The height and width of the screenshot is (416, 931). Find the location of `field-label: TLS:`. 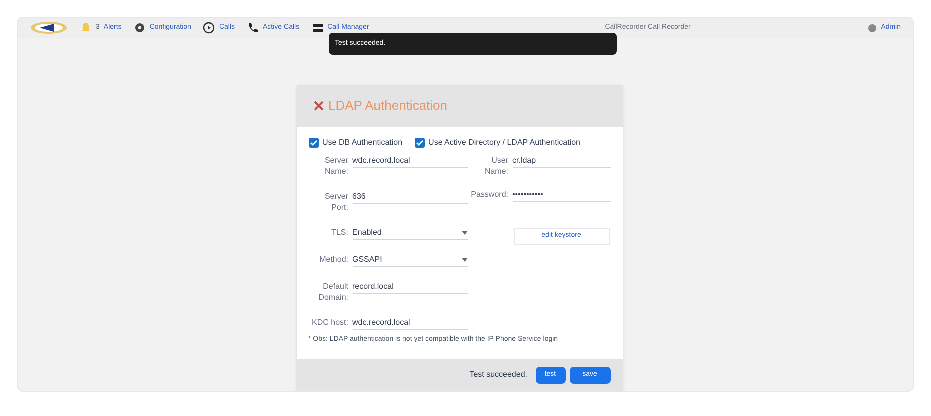

field-label: TLS: is located at coordinates (339, 232).